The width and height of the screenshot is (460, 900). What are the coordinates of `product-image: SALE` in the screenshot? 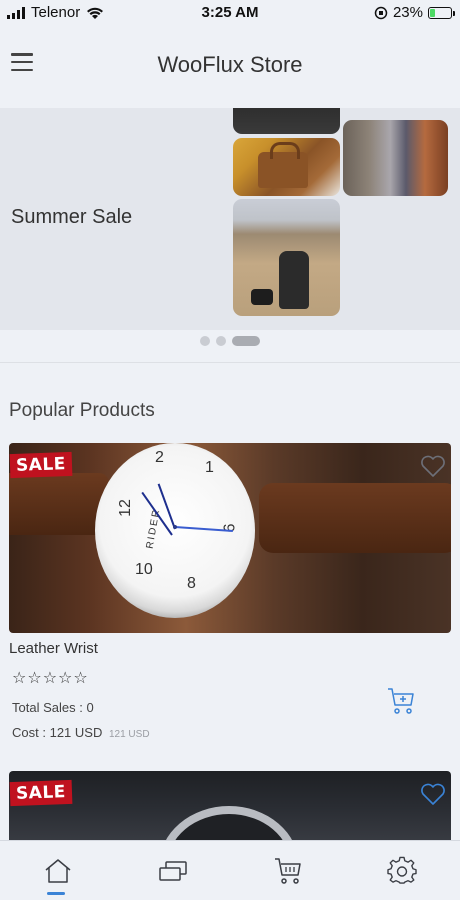 It's located at (230, 808).